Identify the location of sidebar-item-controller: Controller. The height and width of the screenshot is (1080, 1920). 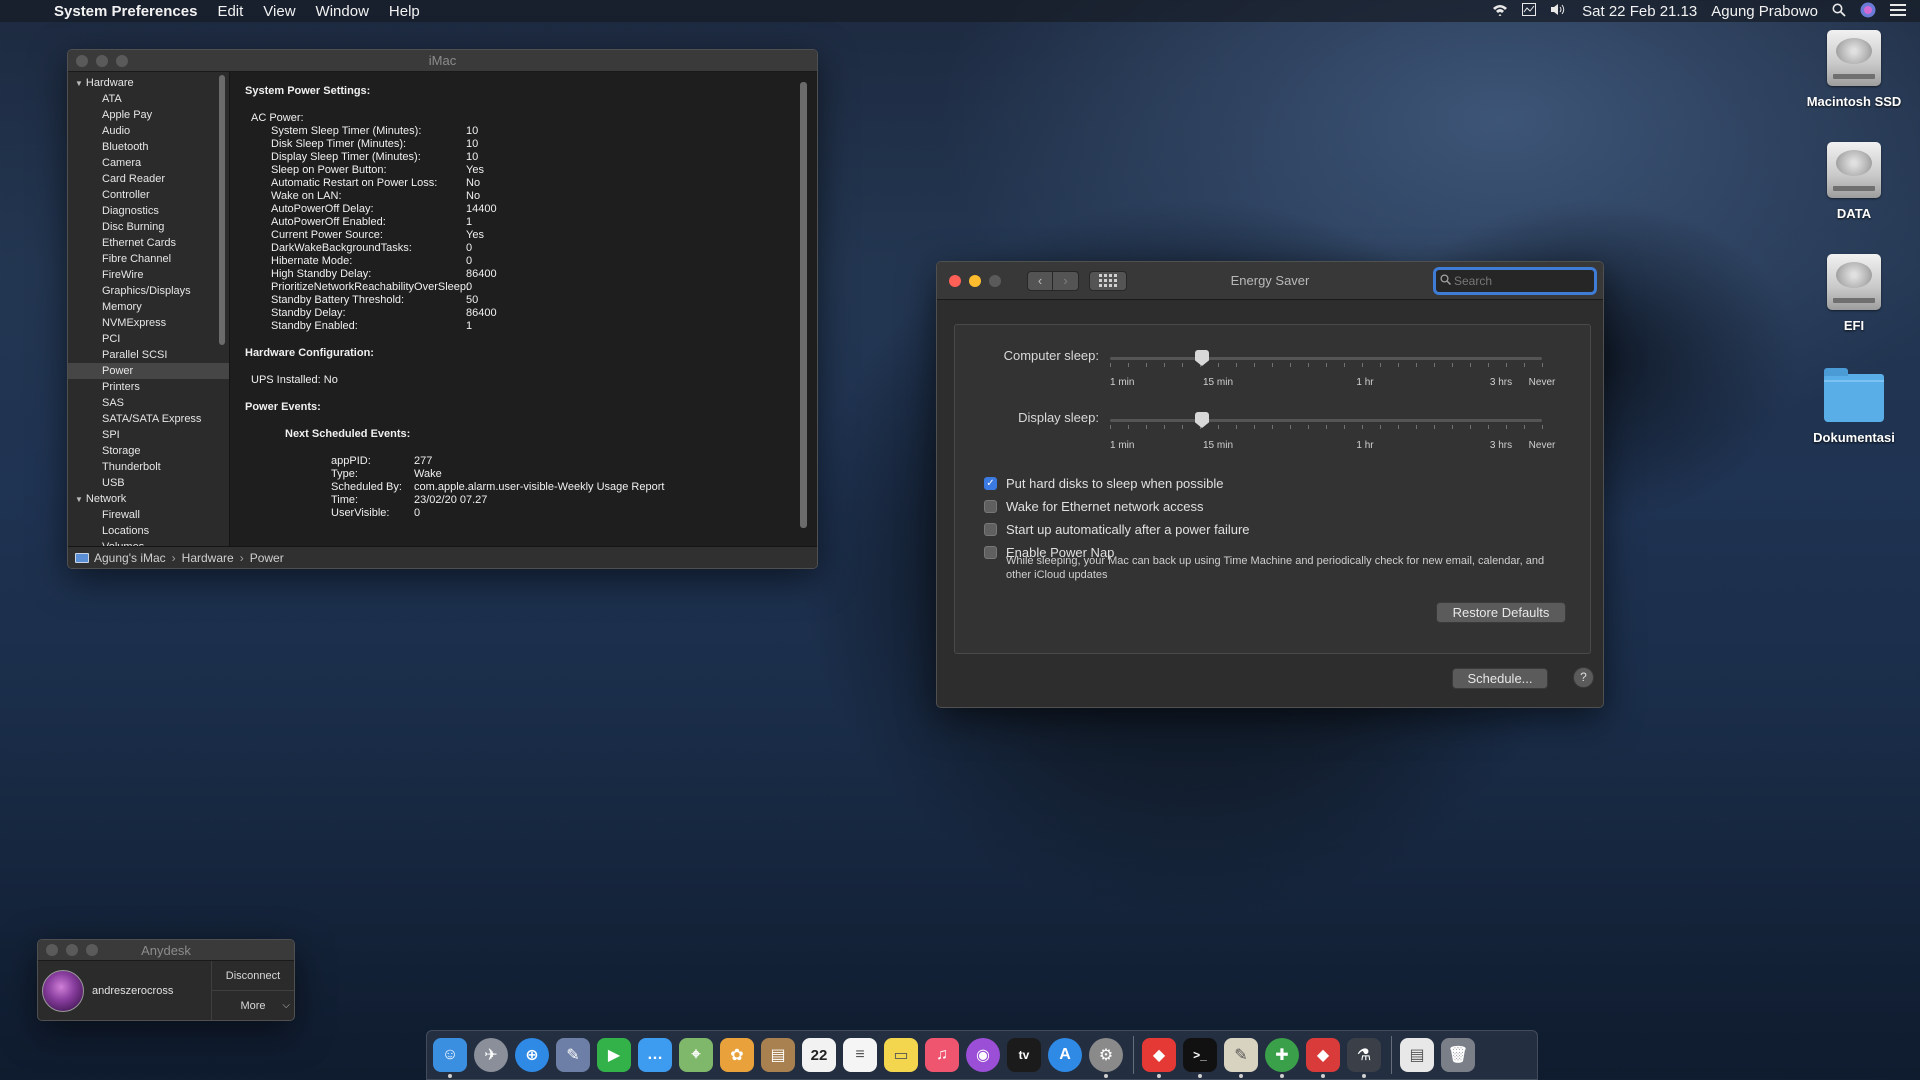
(148, 195).